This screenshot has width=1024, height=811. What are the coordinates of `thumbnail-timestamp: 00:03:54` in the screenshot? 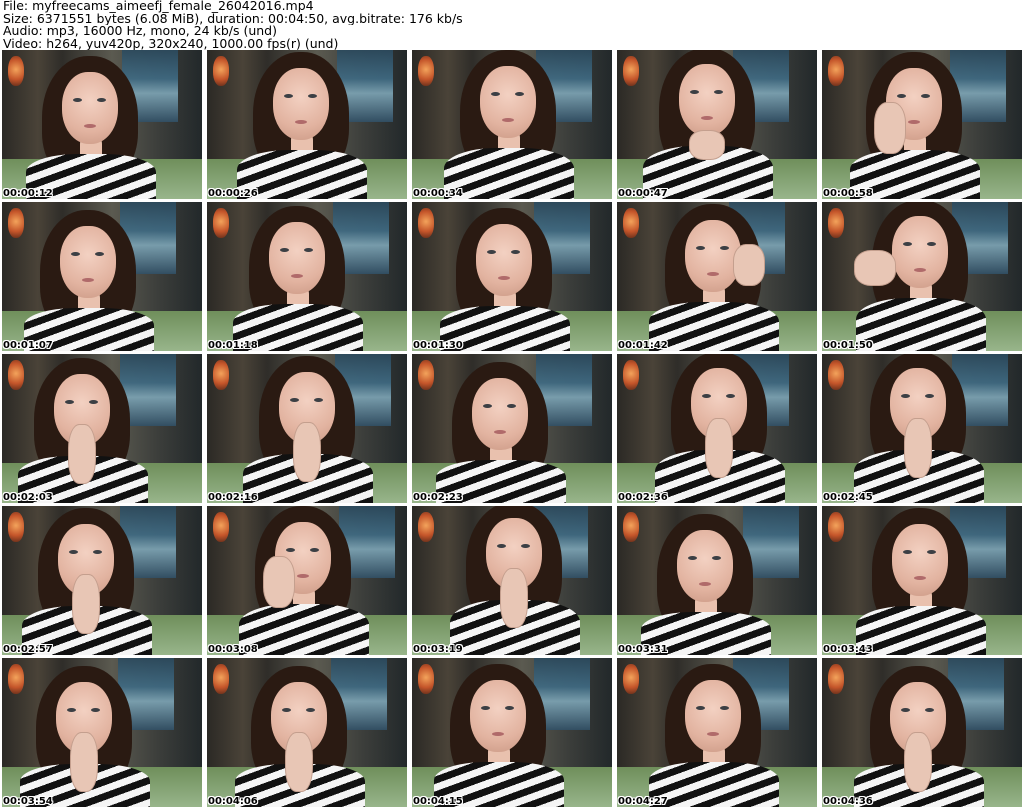 It's located at (28, 801).